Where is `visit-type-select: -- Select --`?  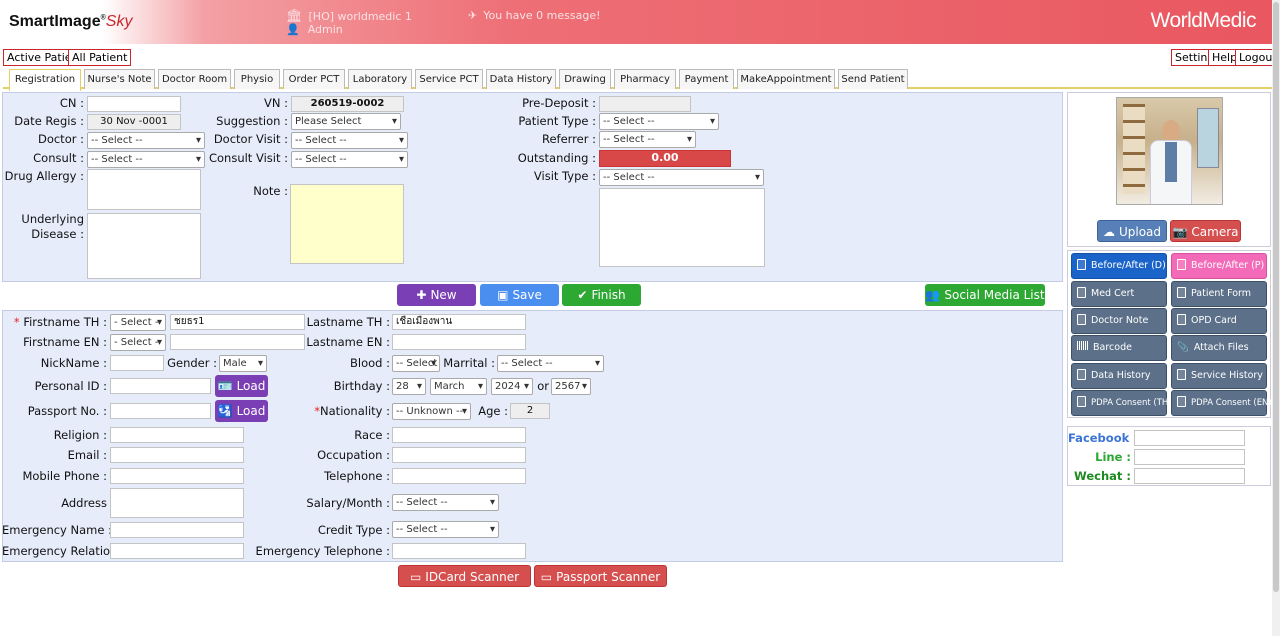
visit-type-select: -- Select -- is located at coordinates (681, 177).